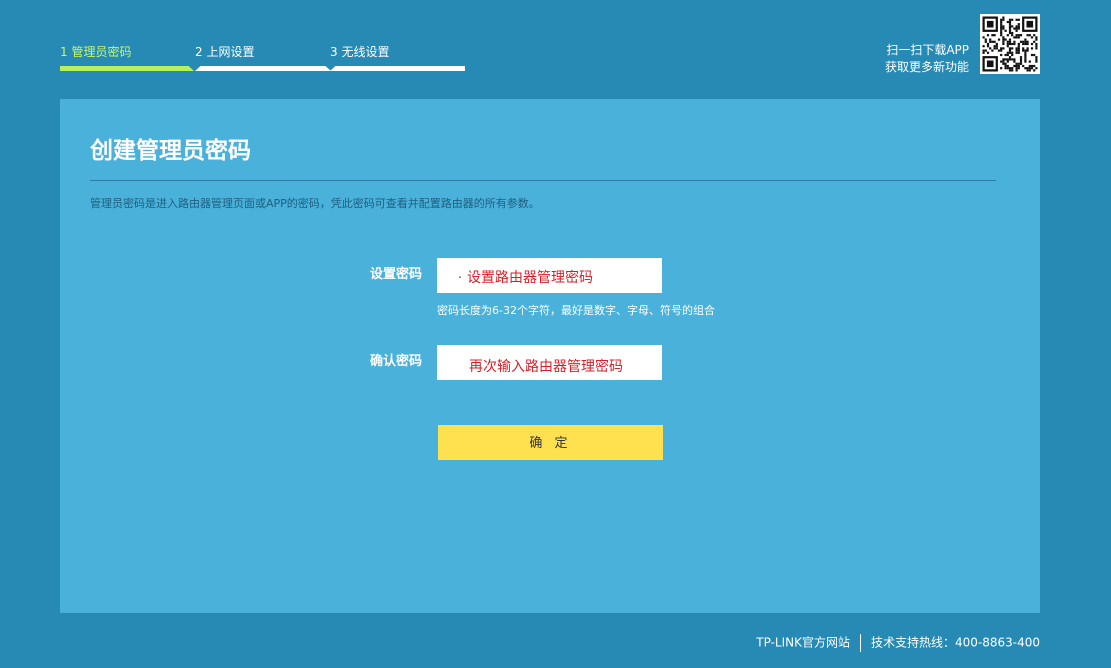  Describe the element at coordinates (955, 642) in the screenshot. I see `support-hotline: 技术支持热线：400-8863-400` at that location.